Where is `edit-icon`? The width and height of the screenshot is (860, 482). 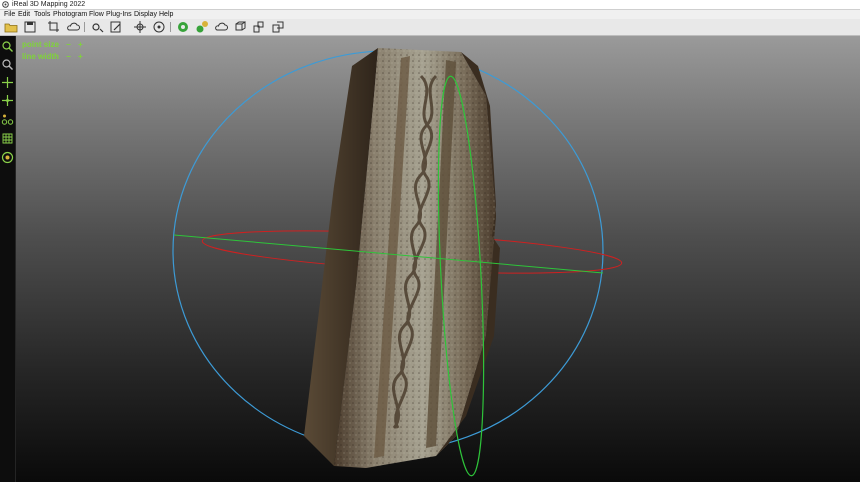 edit-icon is located at coordinates (116, 27).